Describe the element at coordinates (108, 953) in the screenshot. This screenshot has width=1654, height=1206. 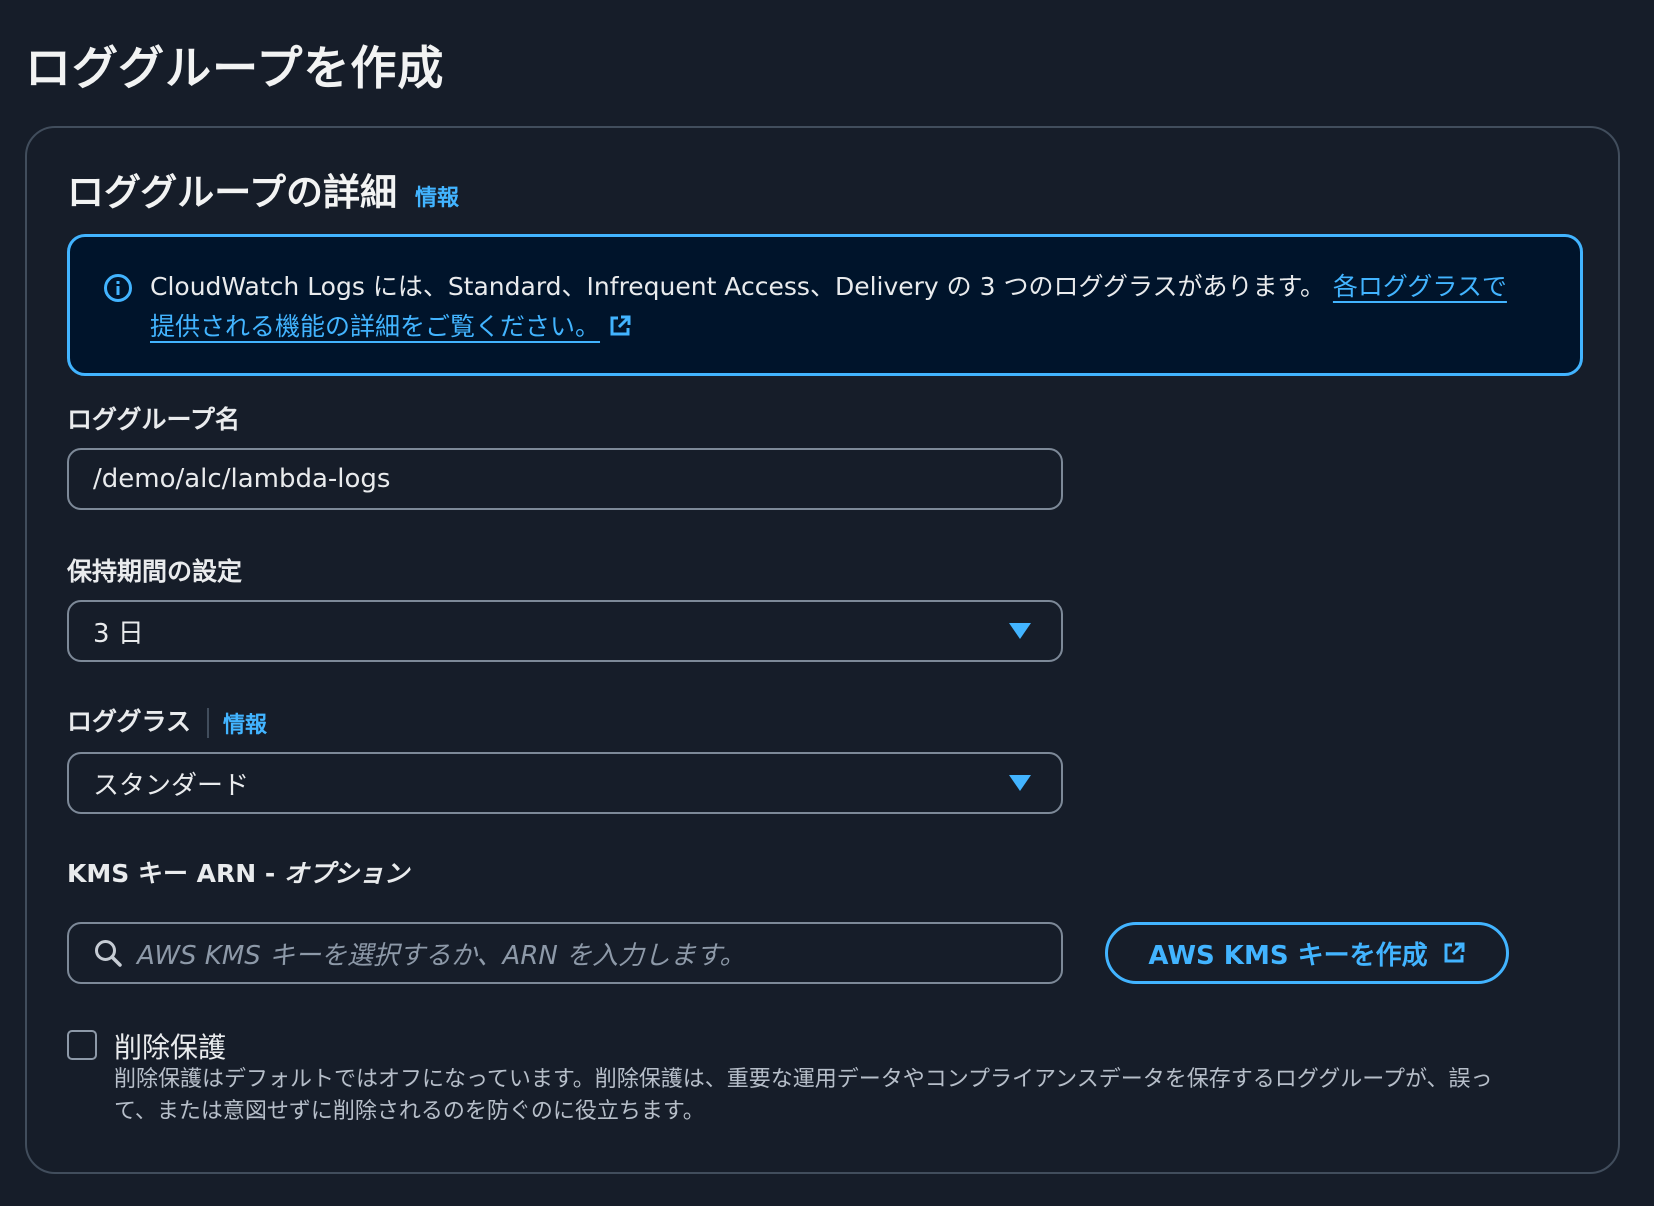
I see `search-icon` at that location.